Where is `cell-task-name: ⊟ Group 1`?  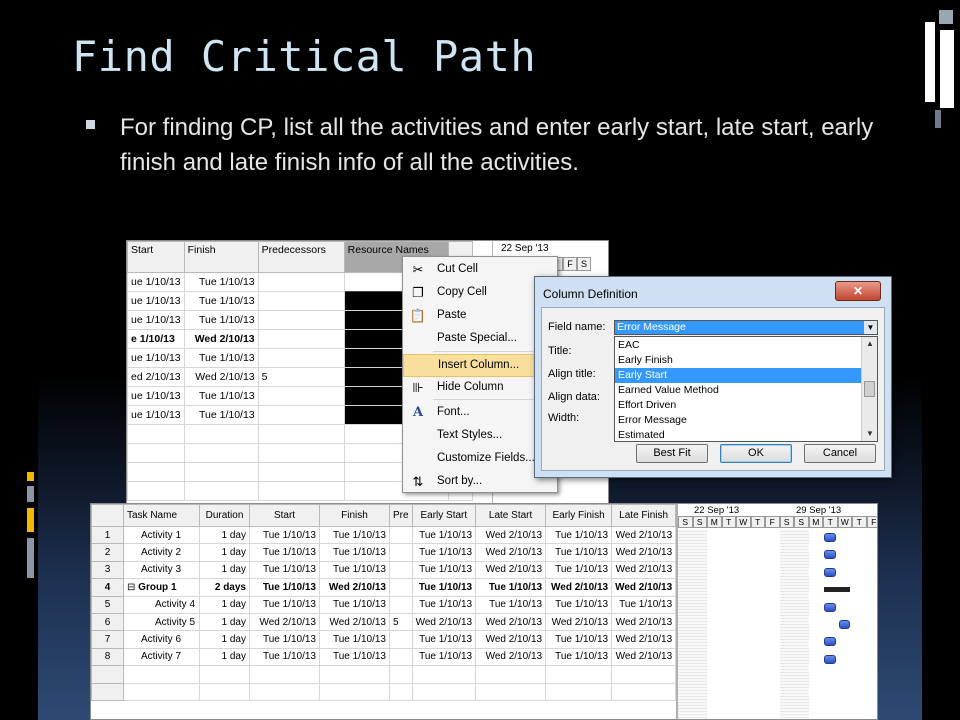
cell-task-name: ⊟ Group 1 is located at coordinates (161, 587).